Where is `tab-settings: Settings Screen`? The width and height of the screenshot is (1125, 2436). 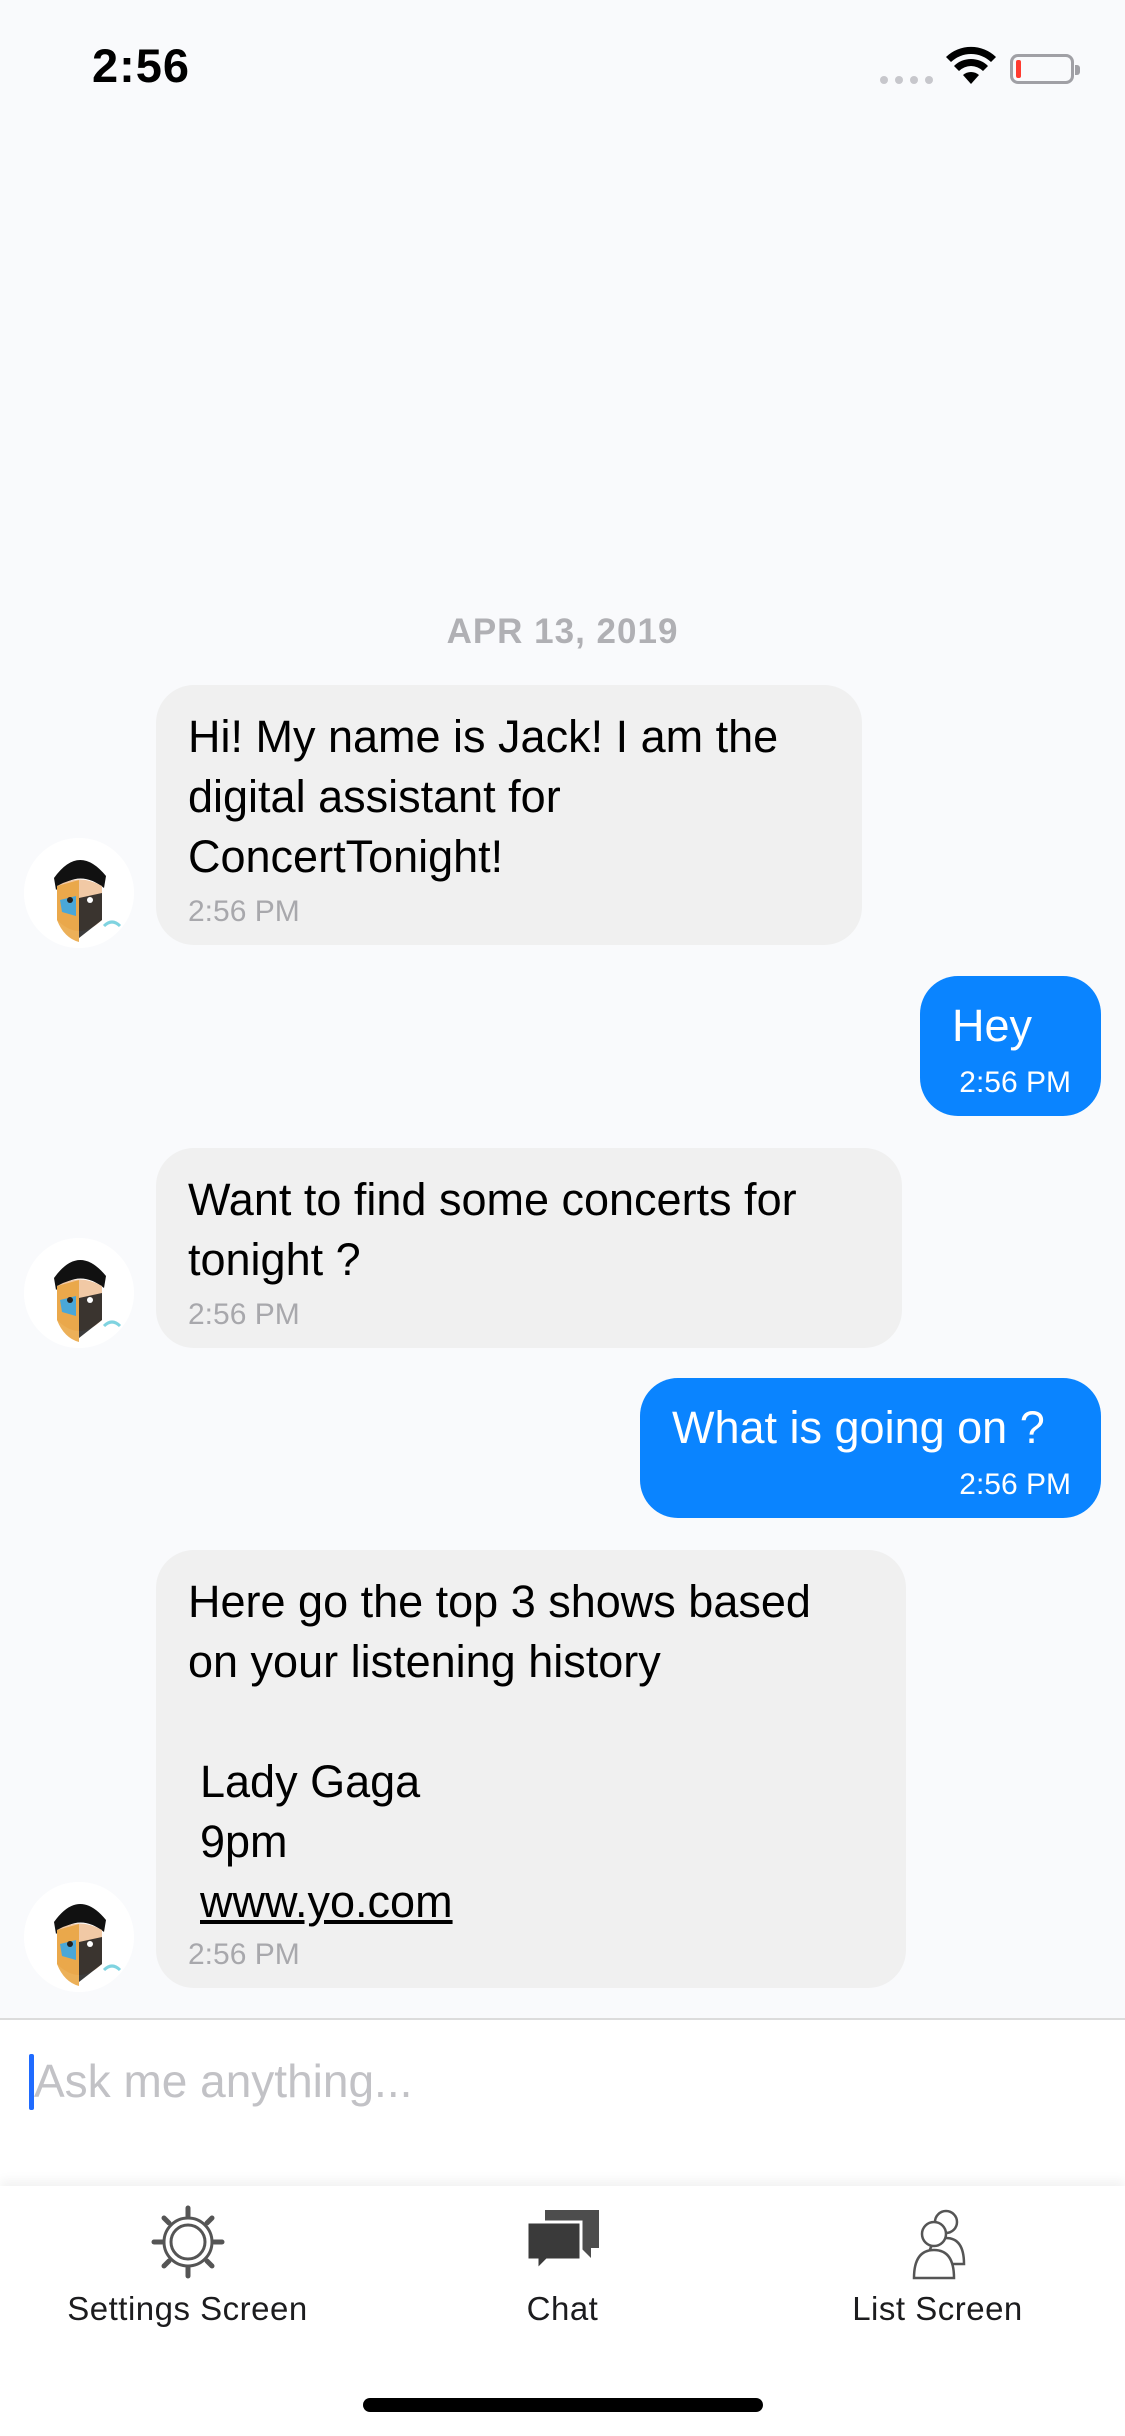 tab-settings: Settings Screen is located at coordinates (187, 2265).